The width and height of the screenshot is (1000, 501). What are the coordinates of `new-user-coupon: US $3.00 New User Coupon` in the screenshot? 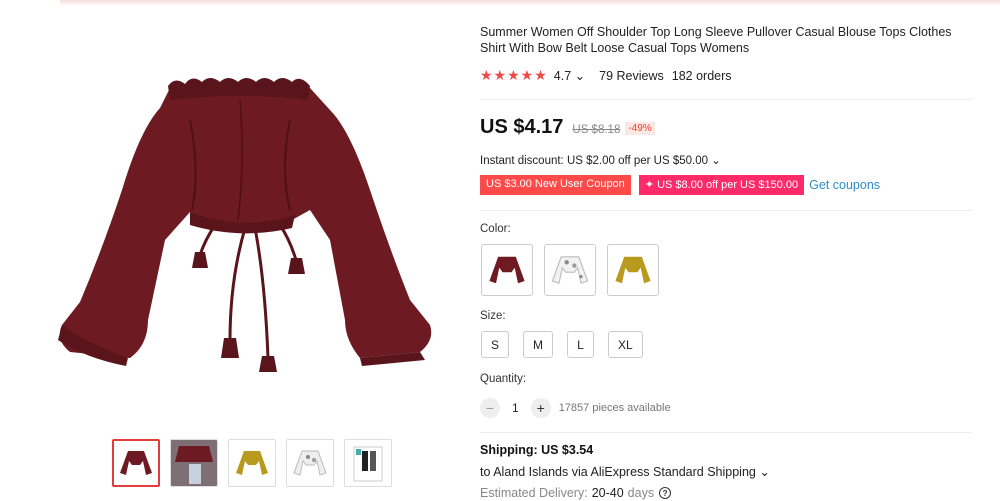 It's located at (555, 185).